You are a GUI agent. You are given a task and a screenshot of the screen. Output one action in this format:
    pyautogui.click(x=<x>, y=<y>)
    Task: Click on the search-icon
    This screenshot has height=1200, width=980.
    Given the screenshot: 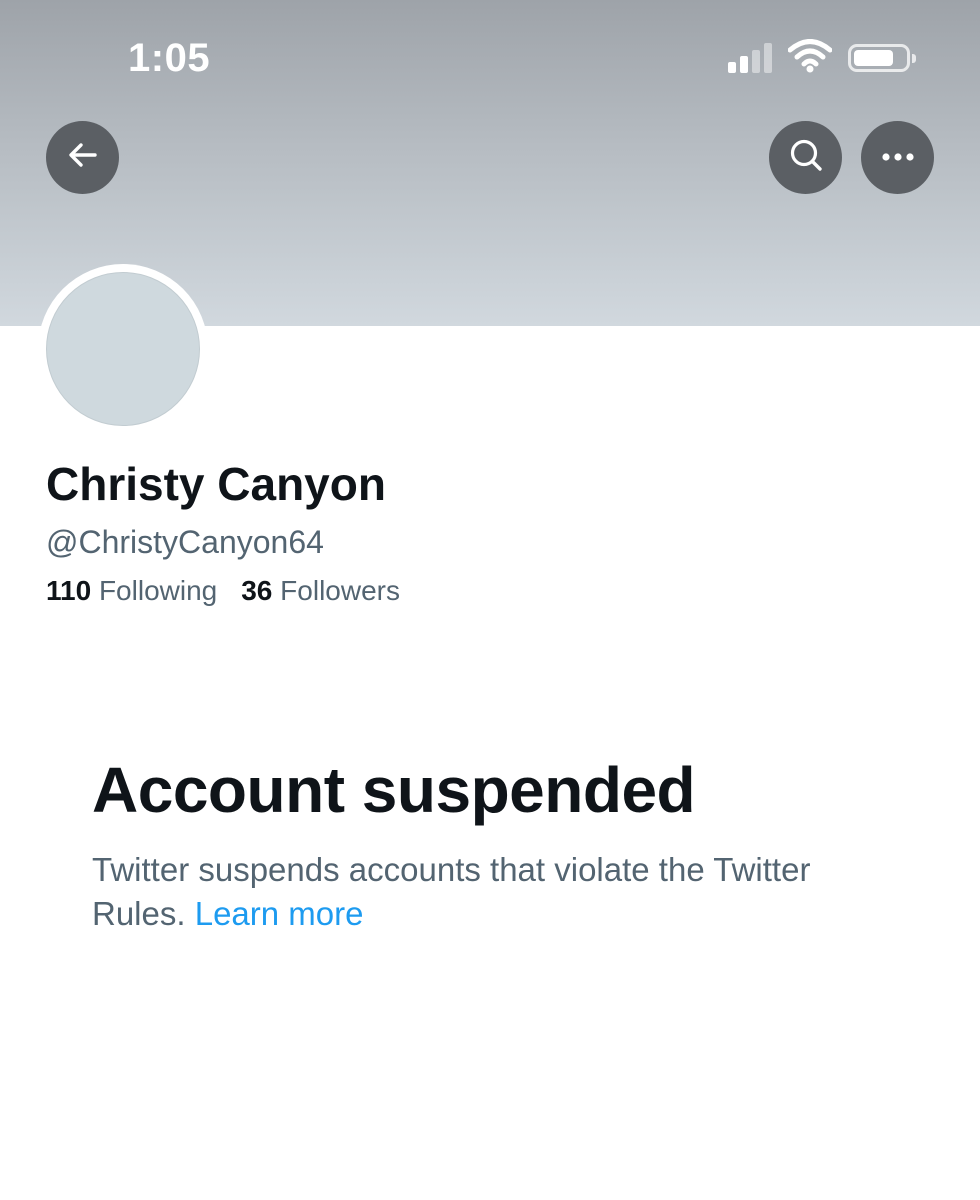 What is the action you would take?
    pyautogui.click(x=806, y=157)
    